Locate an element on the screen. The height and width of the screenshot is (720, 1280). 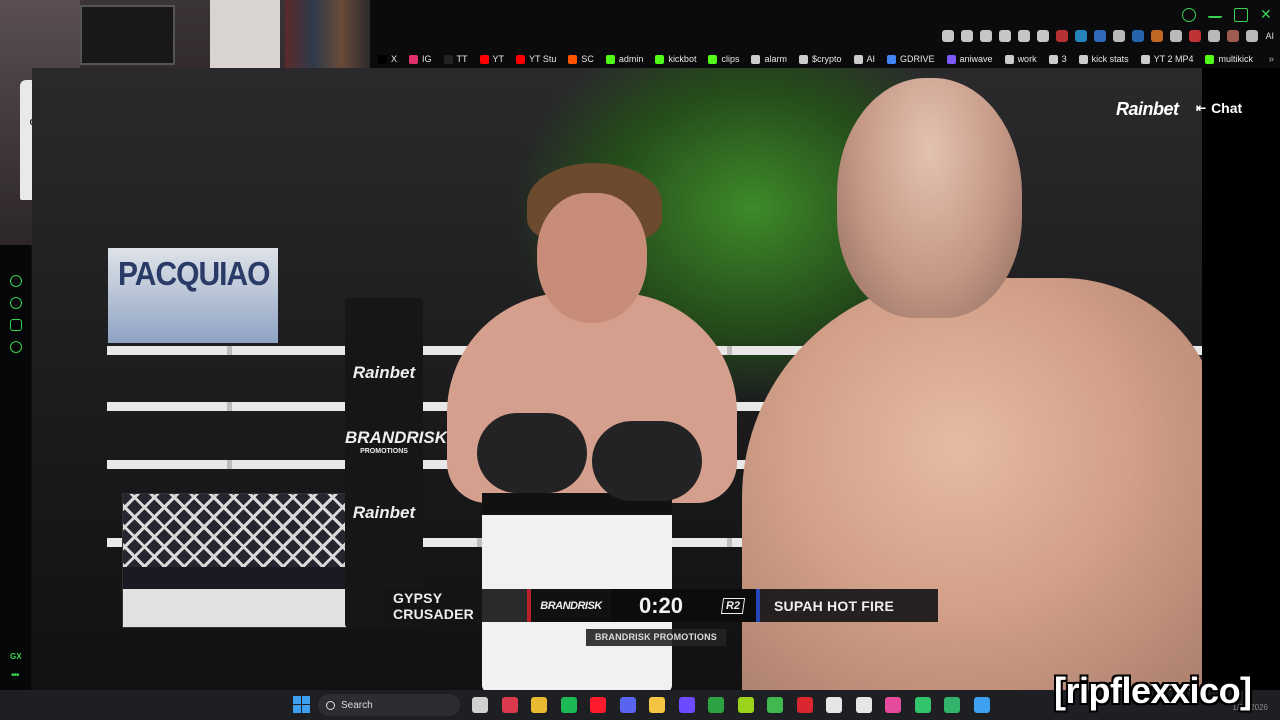
ai-extension-label: AI is located at coordinates (1269, 36).